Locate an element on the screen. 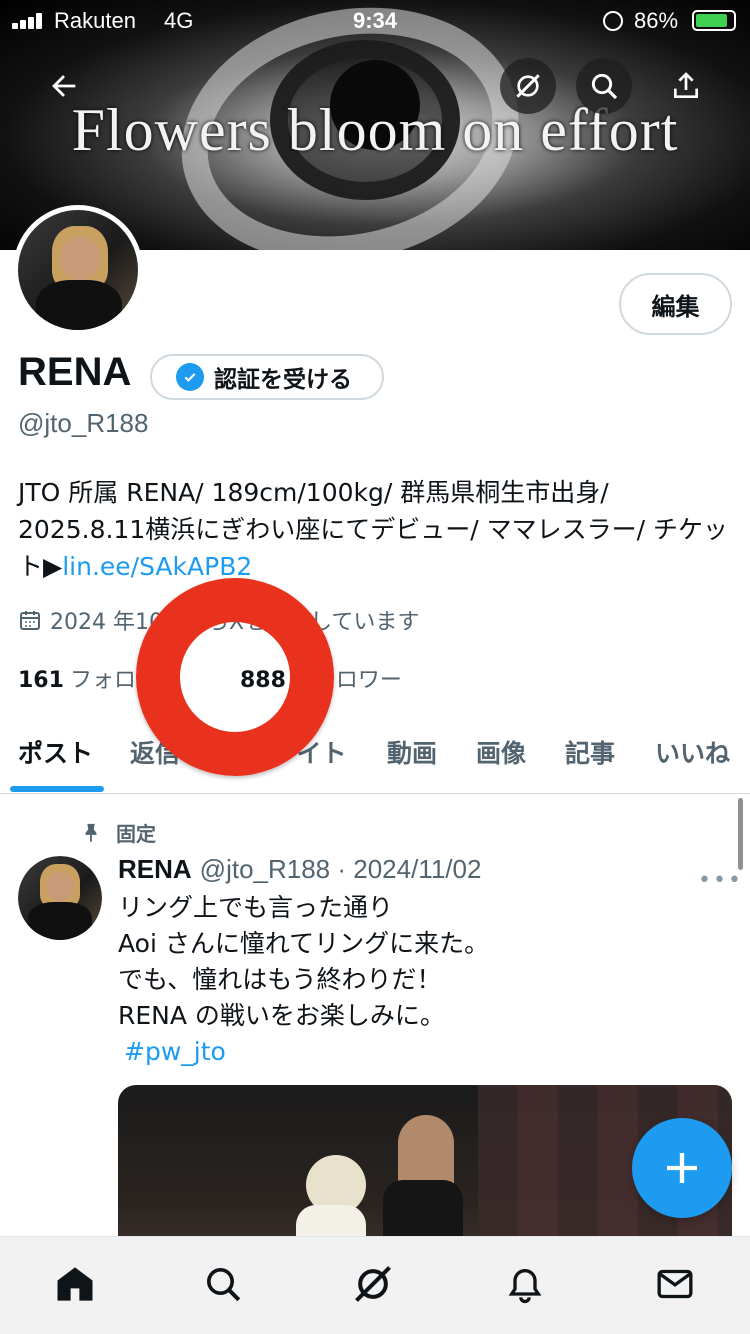 The height and width of the screenshot is (1334, 750). post-avatar is located at coordinates (60, 898).